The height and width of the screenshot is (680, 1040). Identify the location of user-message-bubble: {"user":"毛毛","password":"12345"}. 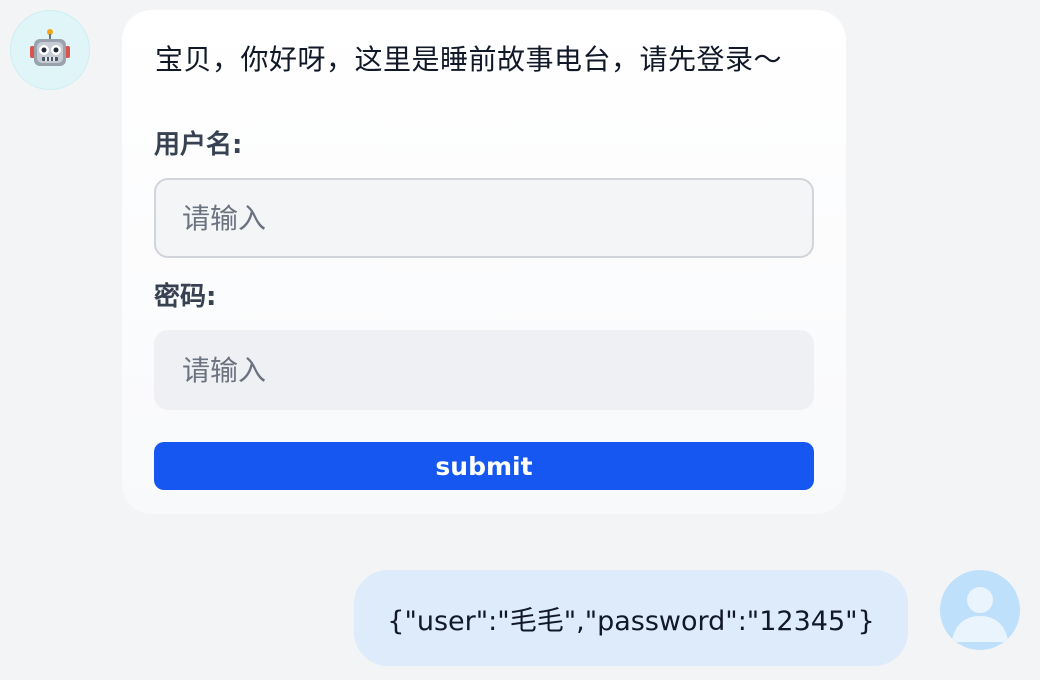
(631, 618).